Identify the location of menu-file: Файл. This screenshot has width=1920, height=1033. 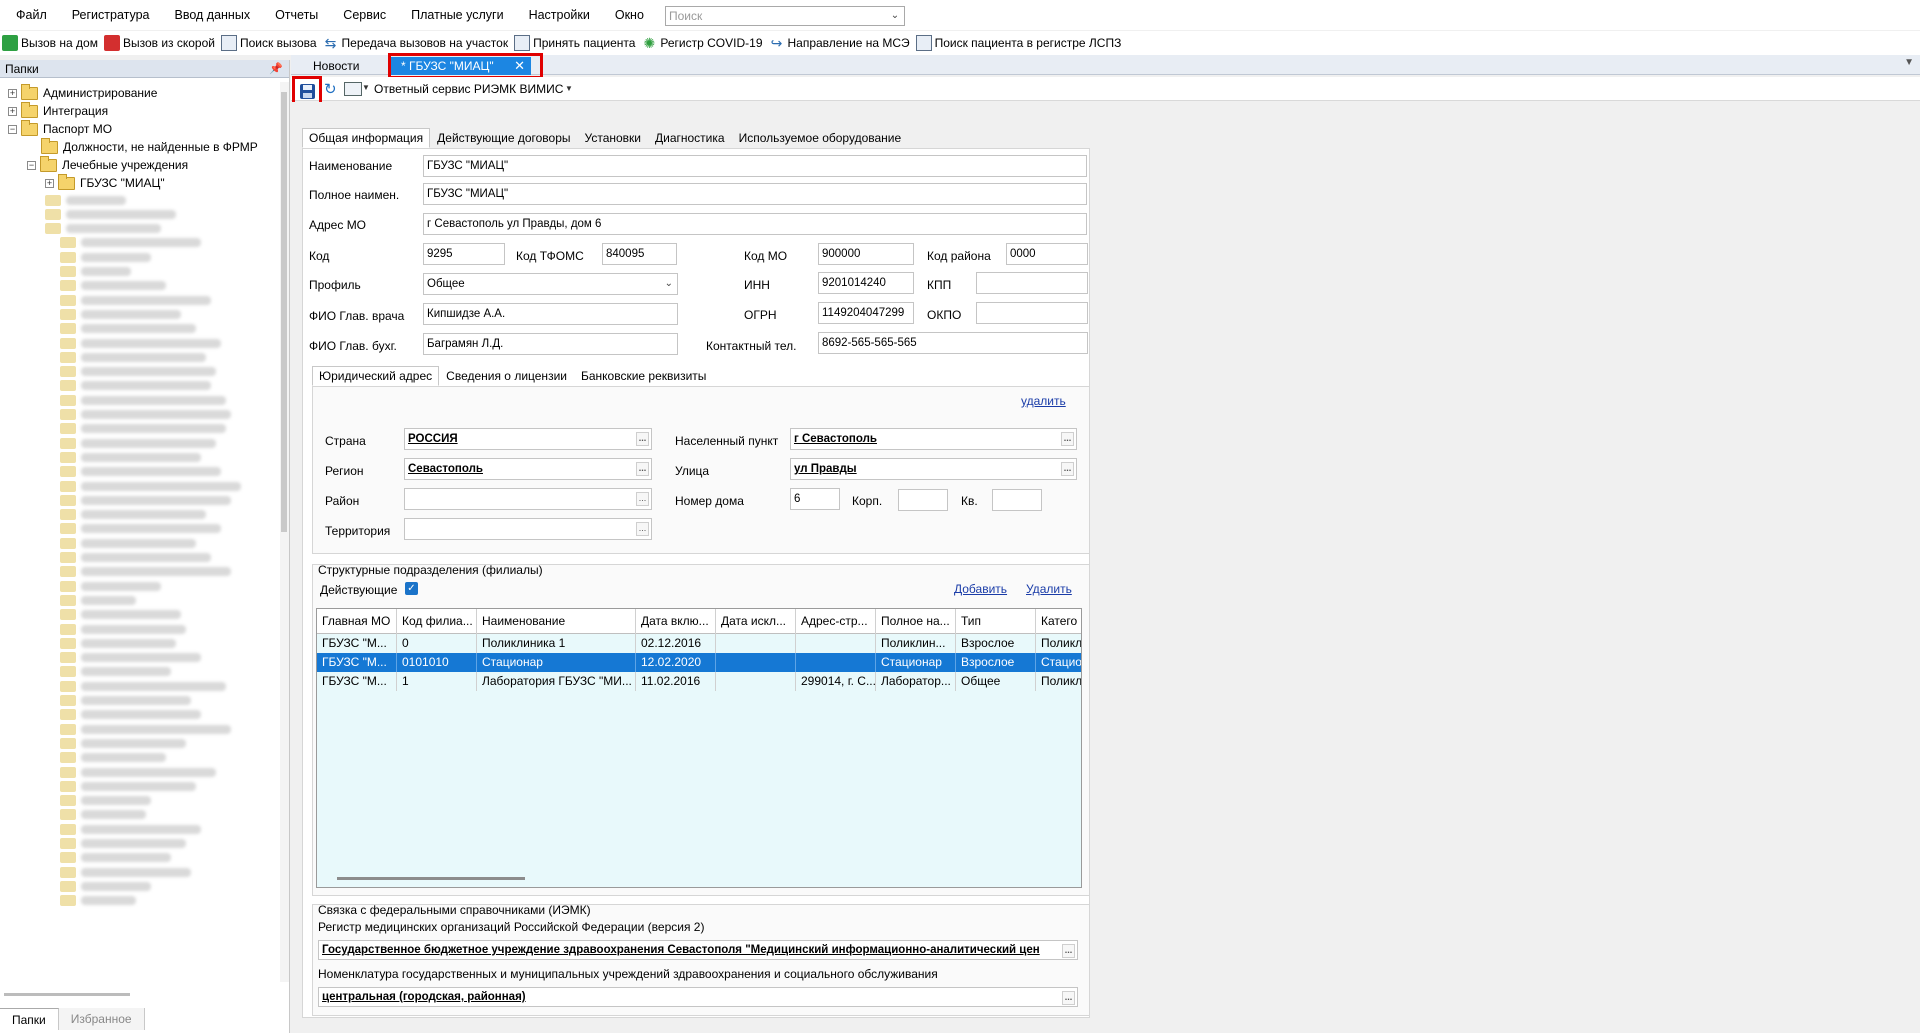
(28, 15).